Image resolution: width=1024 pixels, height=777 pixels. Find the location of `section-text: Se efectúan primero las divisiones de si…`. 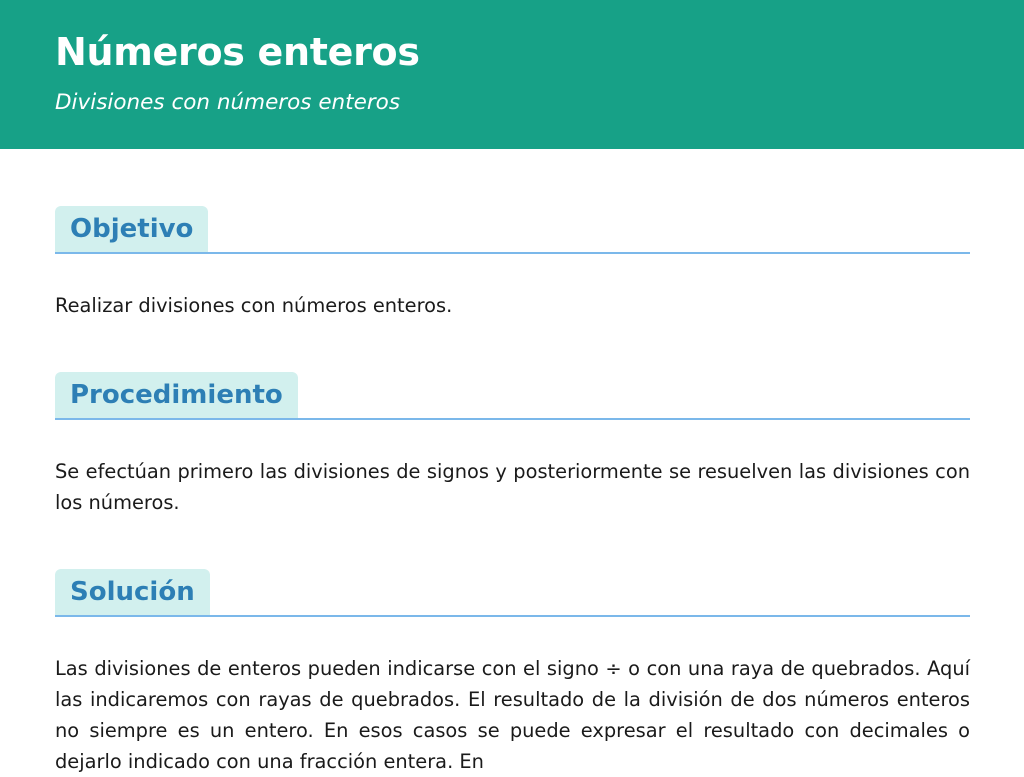

section-text: Se efectúan primero las divisiones de si… is located at coordinates (512, 487).